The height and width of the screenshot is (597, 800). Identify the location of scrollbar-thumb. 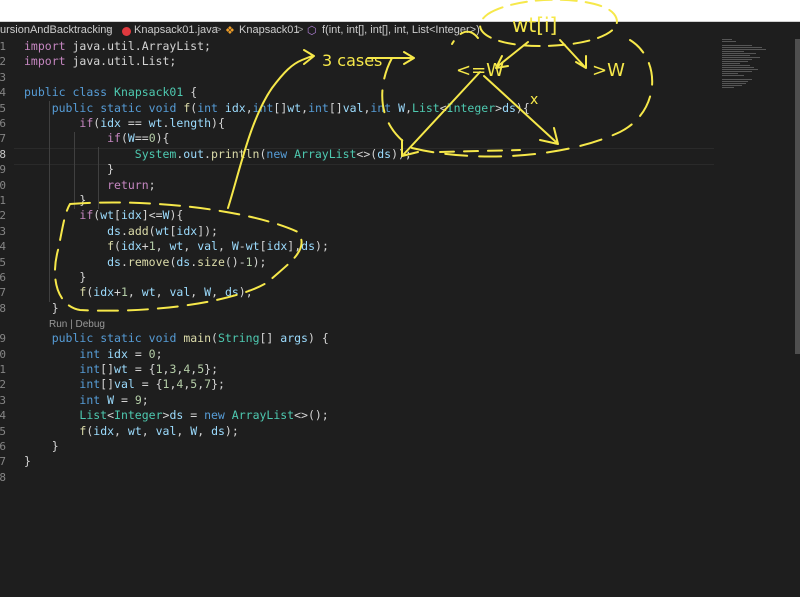
(797, 196).